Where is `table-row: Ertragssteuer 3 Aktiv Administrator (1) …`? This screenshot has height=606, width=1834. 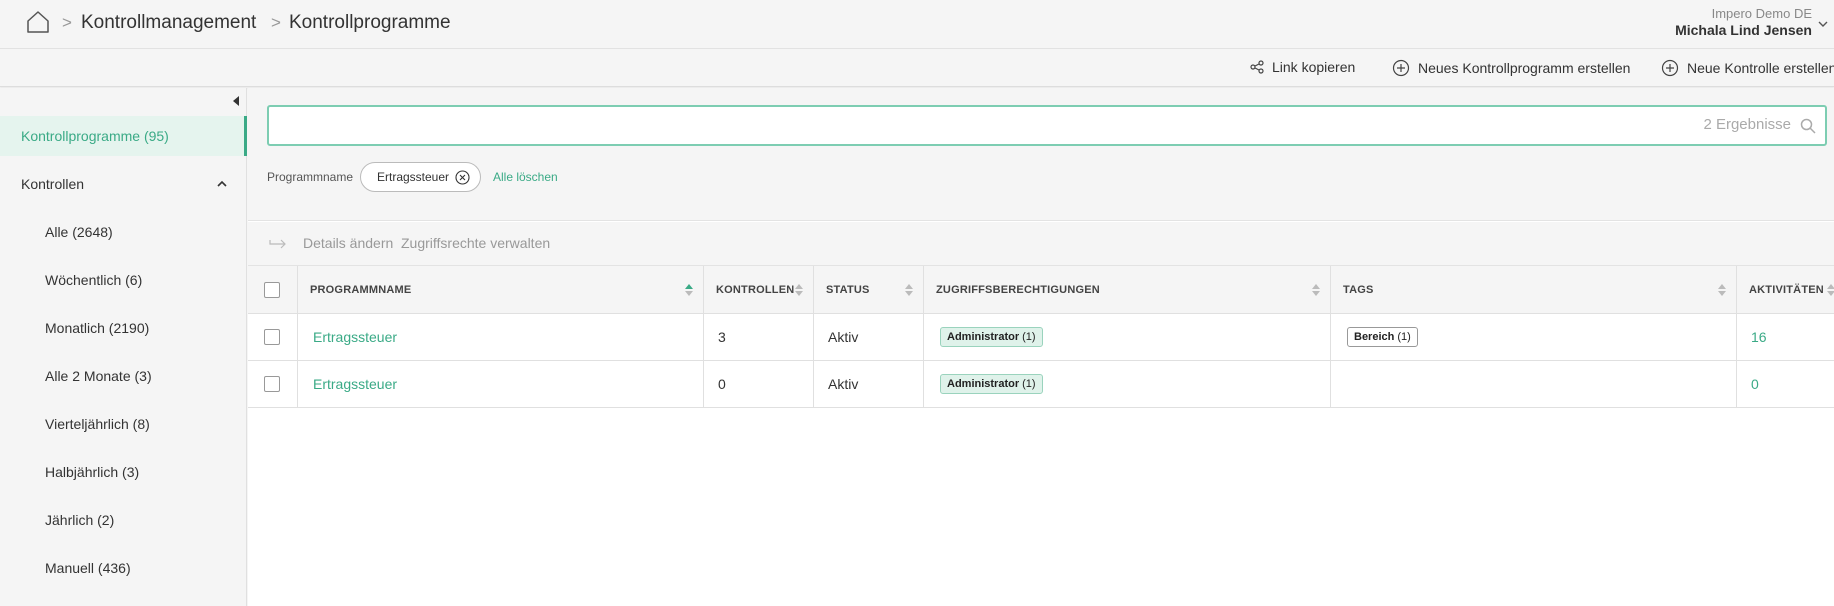
table-row: Ertragssteuer 3 Aktiv Administrator (1) … is located at coordinates (1041, 337).